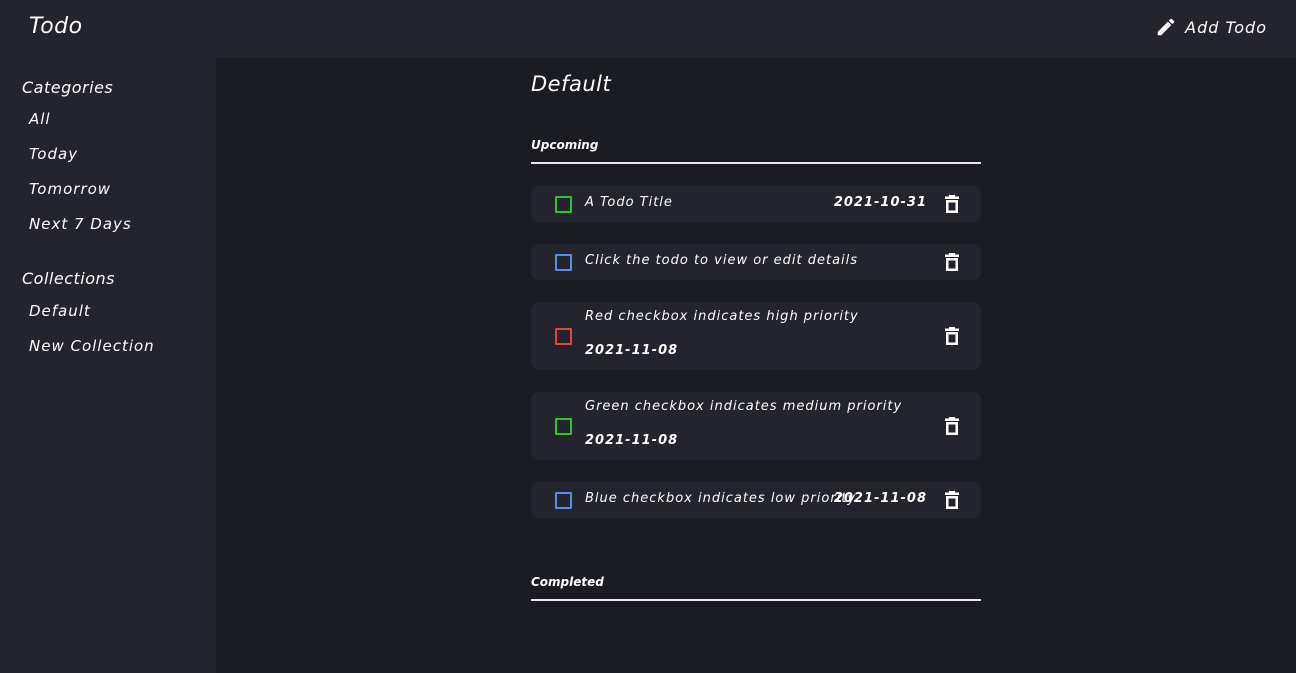  Describe the element at coordinates (880, 202) in the screenshot. I see `todo-date: 2021-10-31` at that location.